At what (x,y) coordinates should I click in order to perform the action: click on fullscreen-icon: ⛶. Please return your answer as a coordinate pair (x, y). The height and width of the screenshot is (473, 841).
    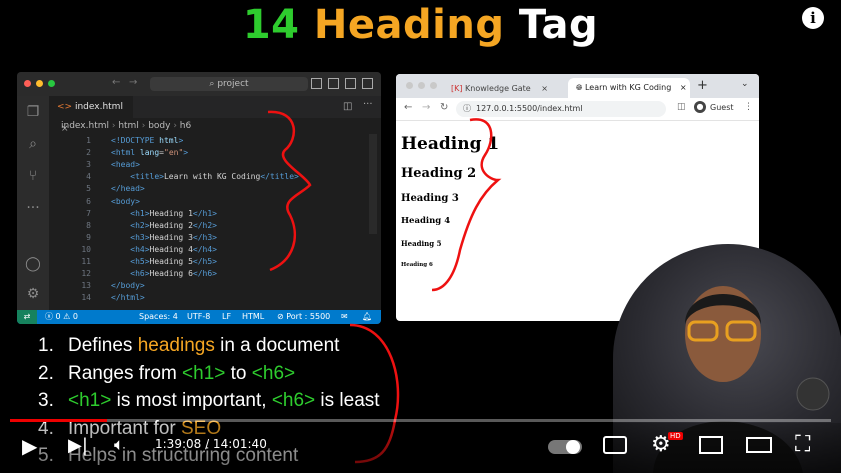
    Looking at the image, I should click on (802, 444).